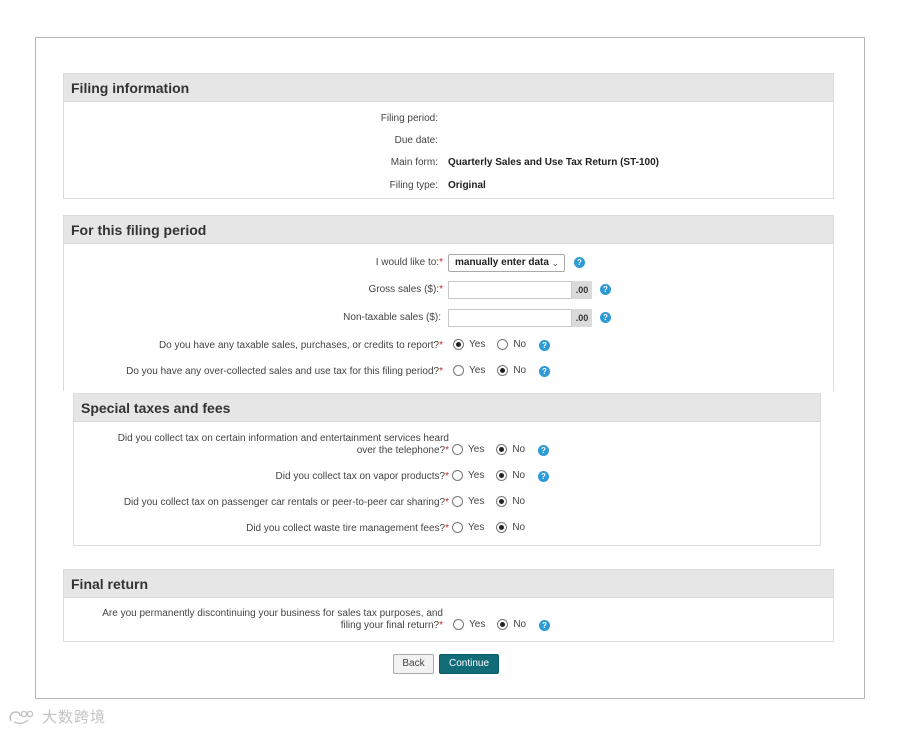 The height and width of the screenshot is (734, 900). I want to click on watermark: 大数跨境, so click(57, 716).